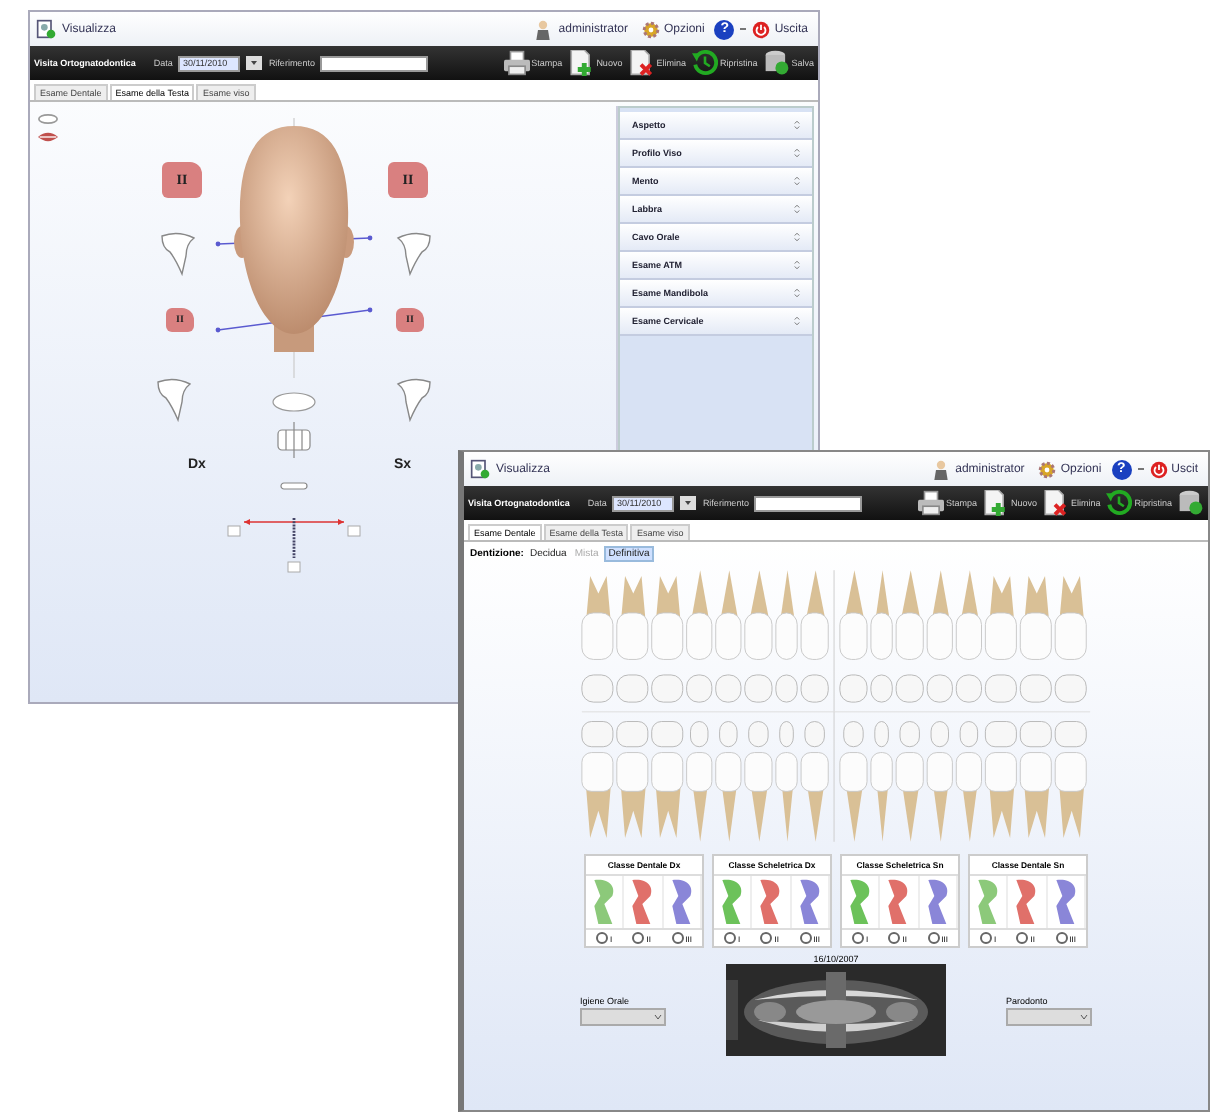 The image size is (1210, 1112). I want to click on app-icon, so click(46, 29).